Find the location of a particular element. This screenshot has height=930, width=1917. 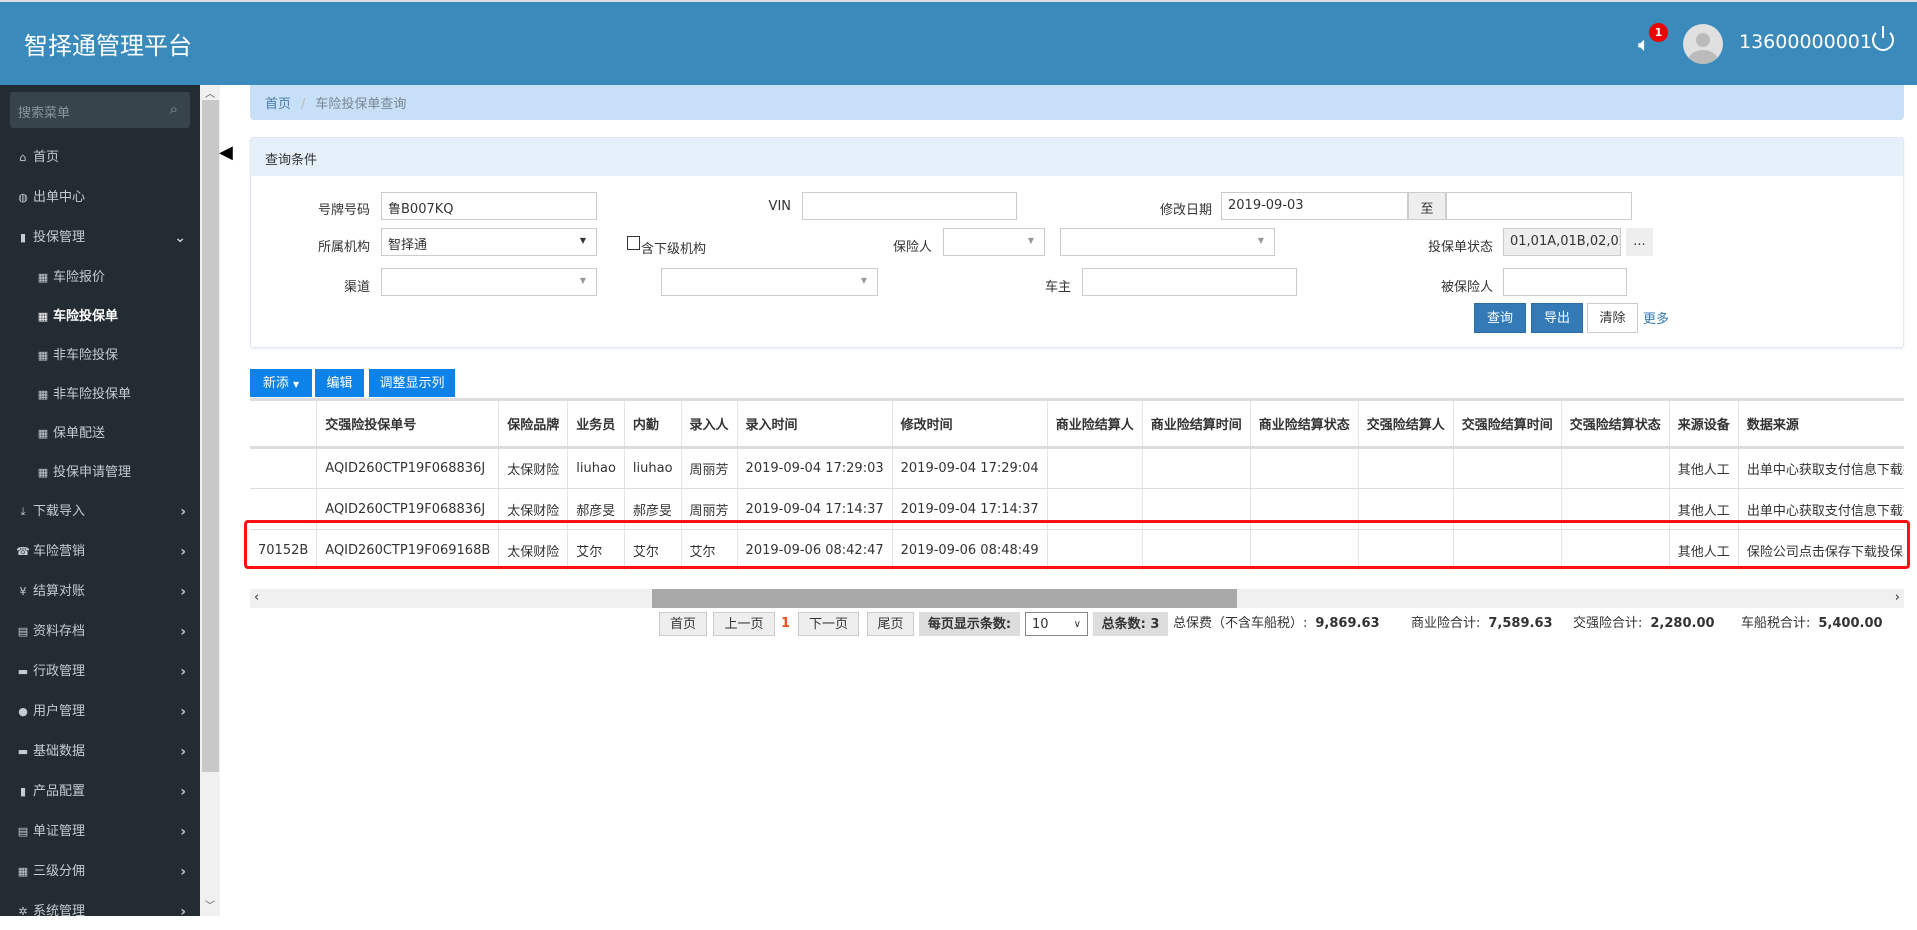

export-button: 导出 is located at coordinates (1557, 318).